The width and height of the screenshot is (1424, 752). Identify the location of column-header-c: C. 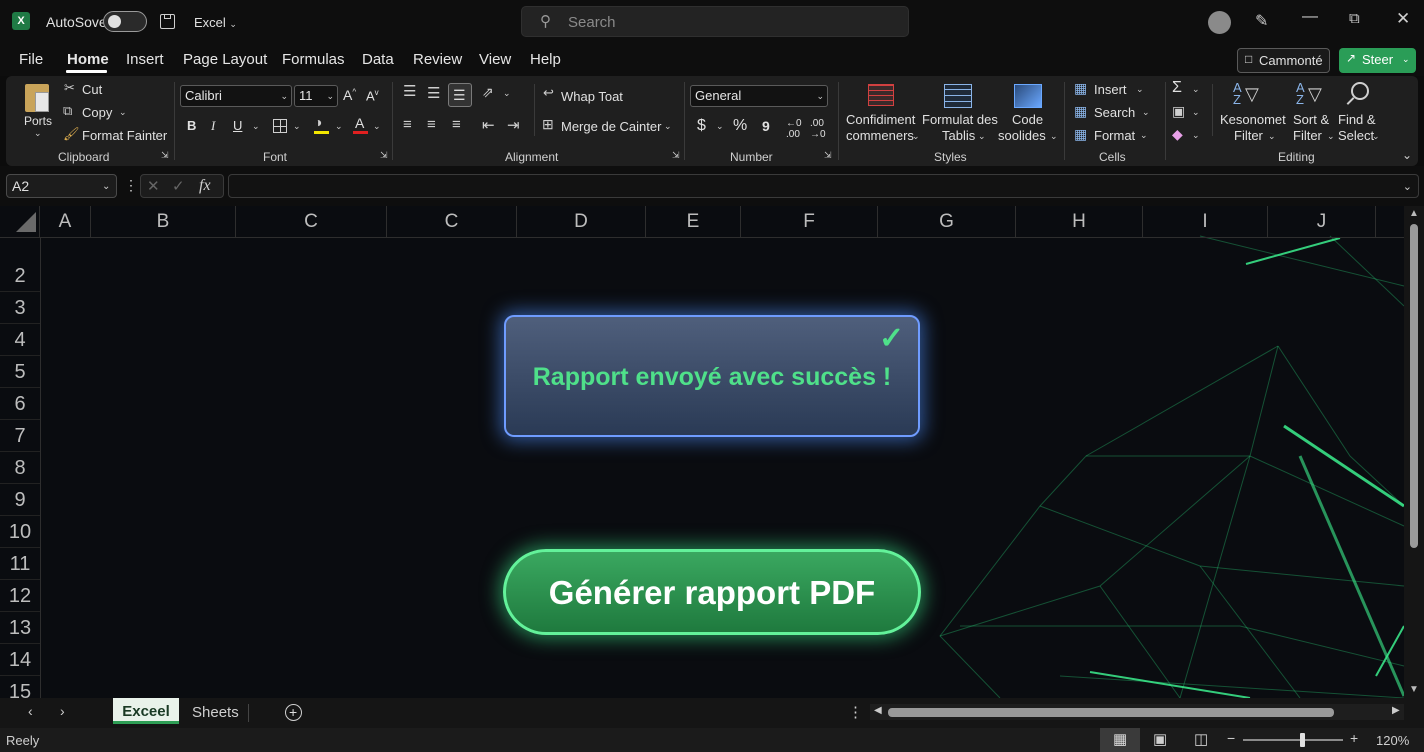
(311, 222).